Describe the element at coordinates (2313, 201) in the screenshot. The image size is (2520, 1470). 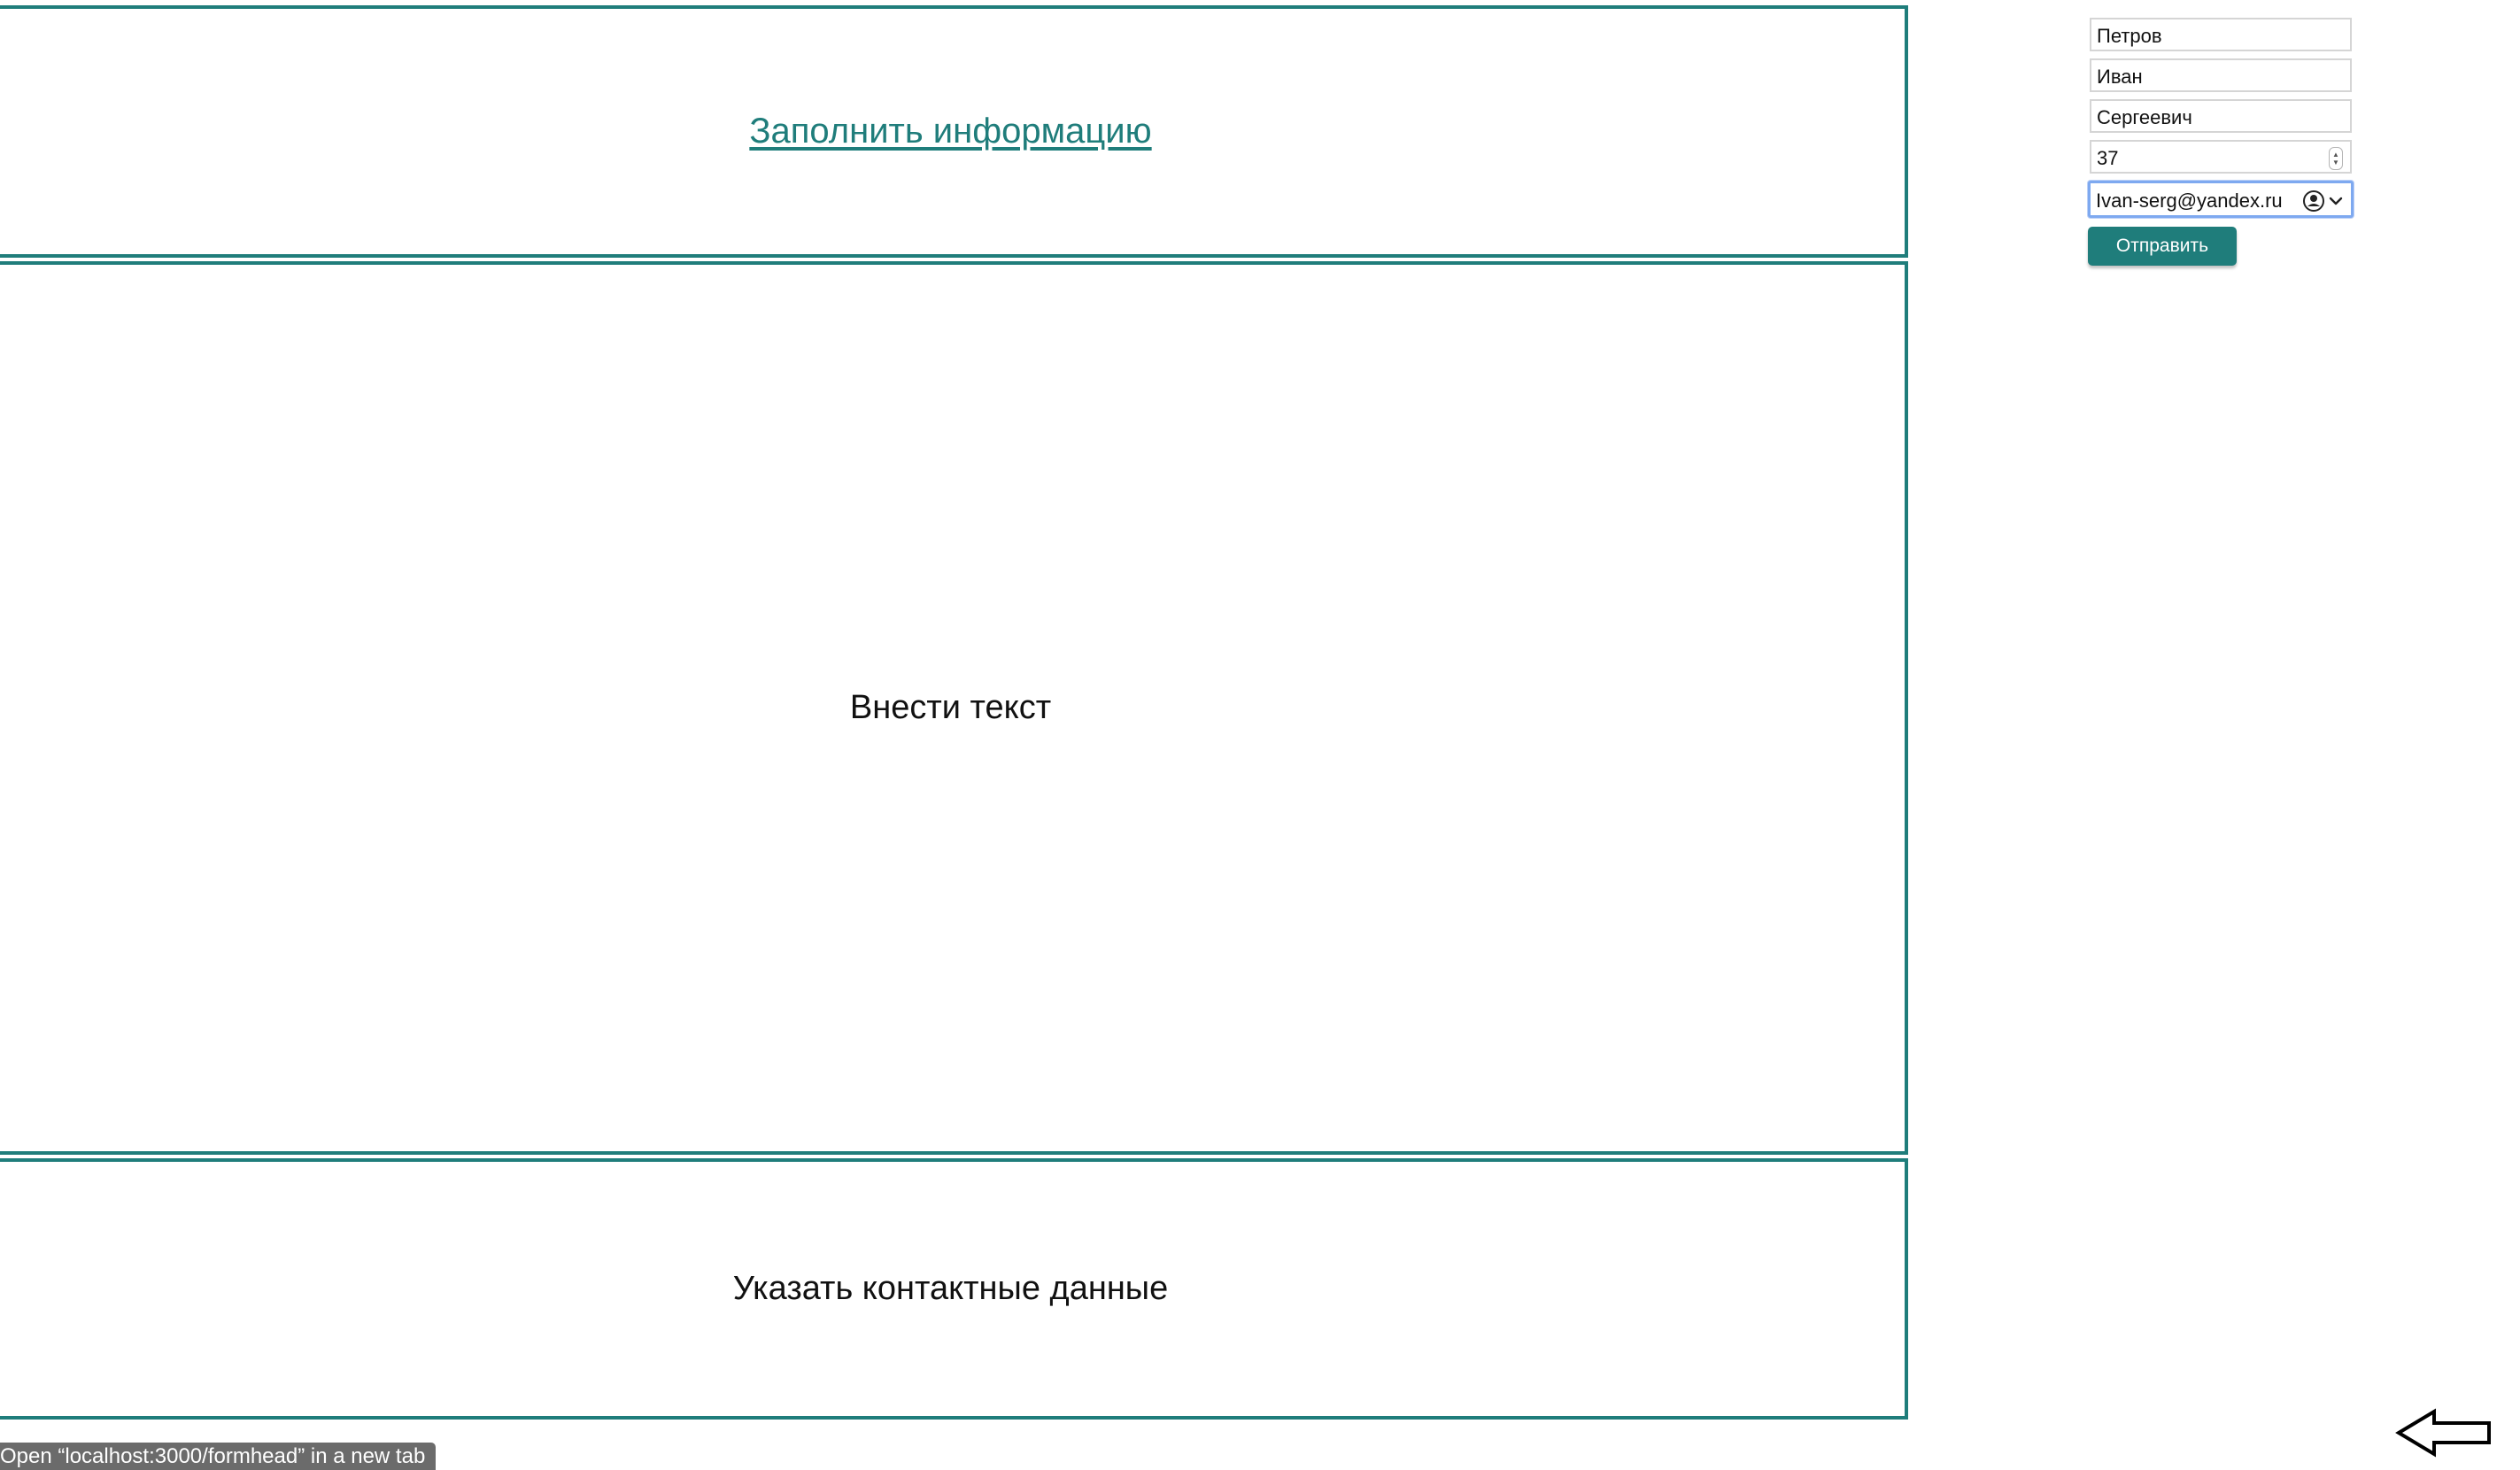
I see `autofill-contact-icon` at that location.